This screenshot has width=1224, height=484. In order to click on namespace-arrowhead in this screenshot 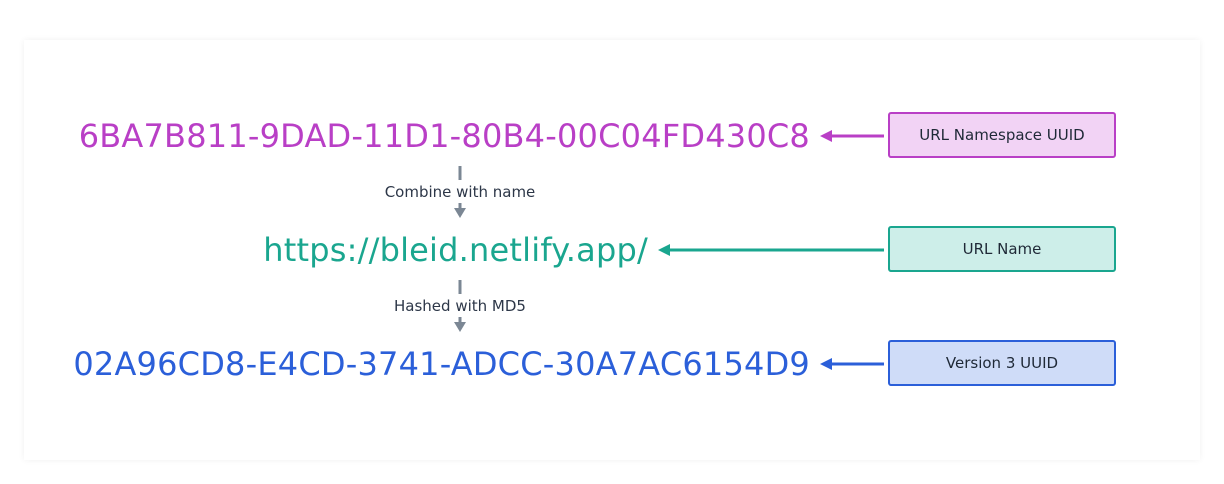, I will do `click(826, 136)`.